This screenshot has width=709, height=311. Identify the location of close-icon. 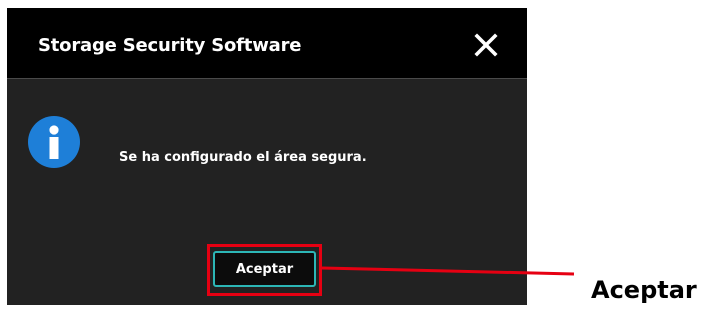
(486, 45).